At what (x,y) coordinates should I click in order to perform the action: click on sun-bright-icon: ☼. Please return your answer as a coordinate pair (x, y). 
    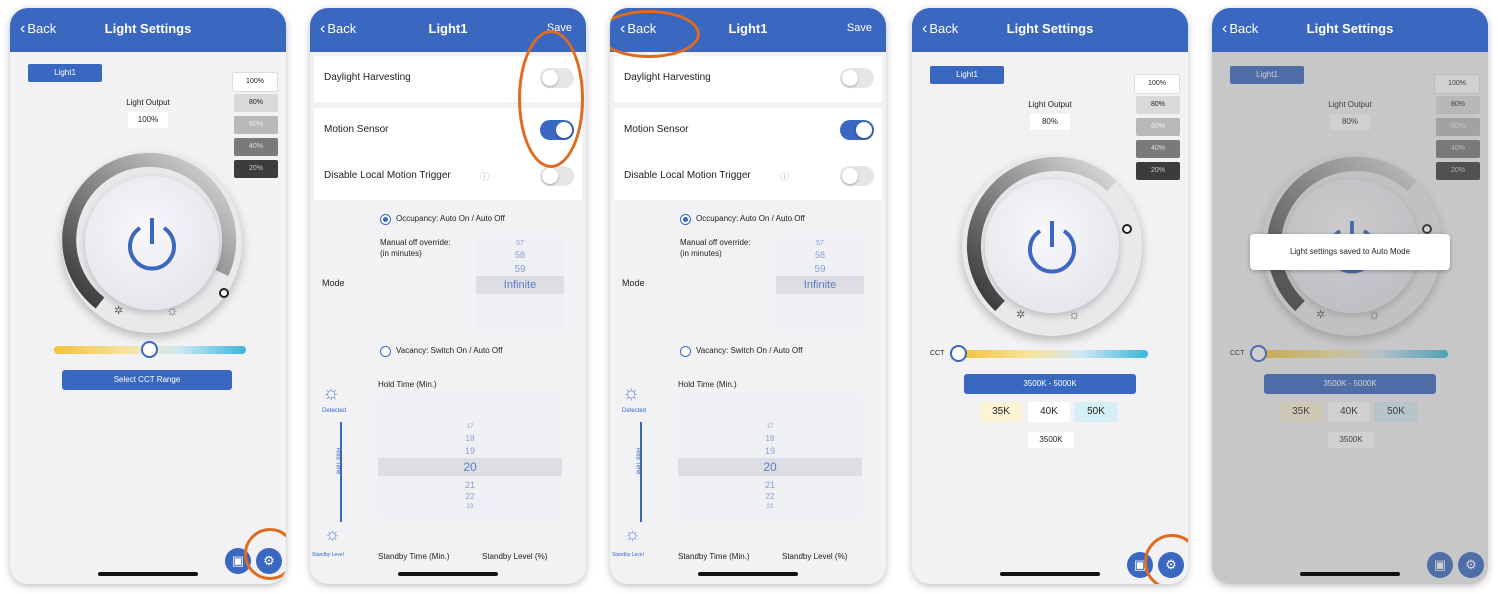
    Looking at the image, I should click on (172, 310).